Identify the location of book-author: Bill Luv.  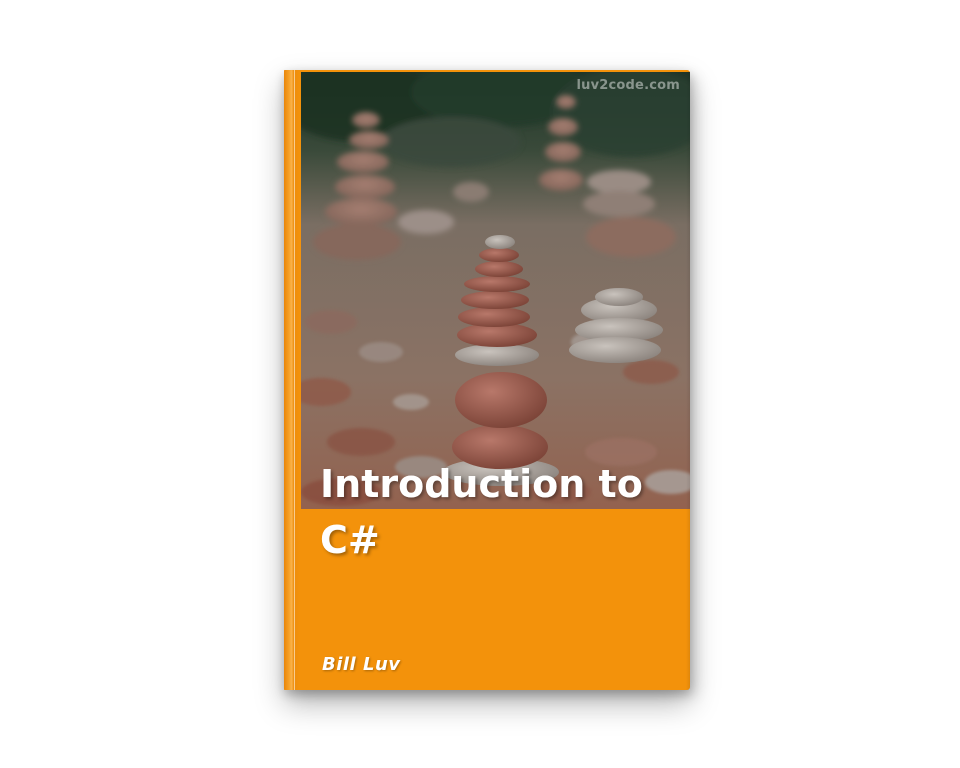
(361, 664).